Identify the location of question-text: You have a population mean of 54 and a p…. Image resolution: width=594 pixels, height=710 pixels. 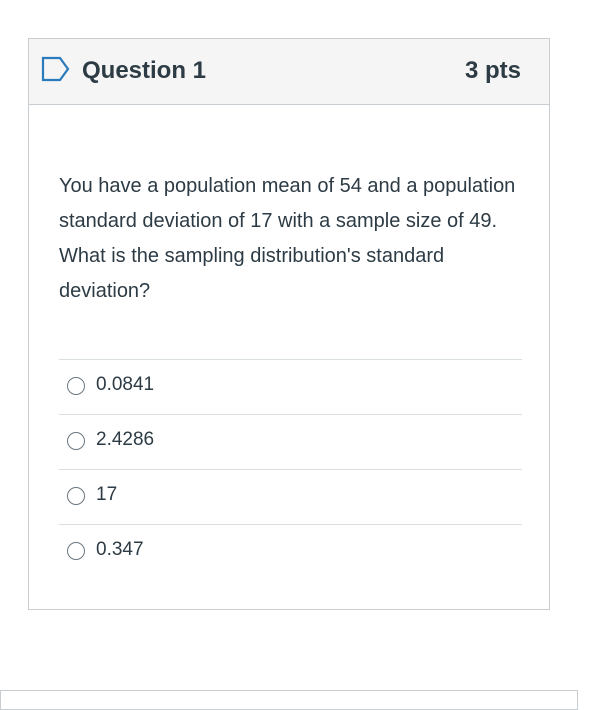
(287, 238).